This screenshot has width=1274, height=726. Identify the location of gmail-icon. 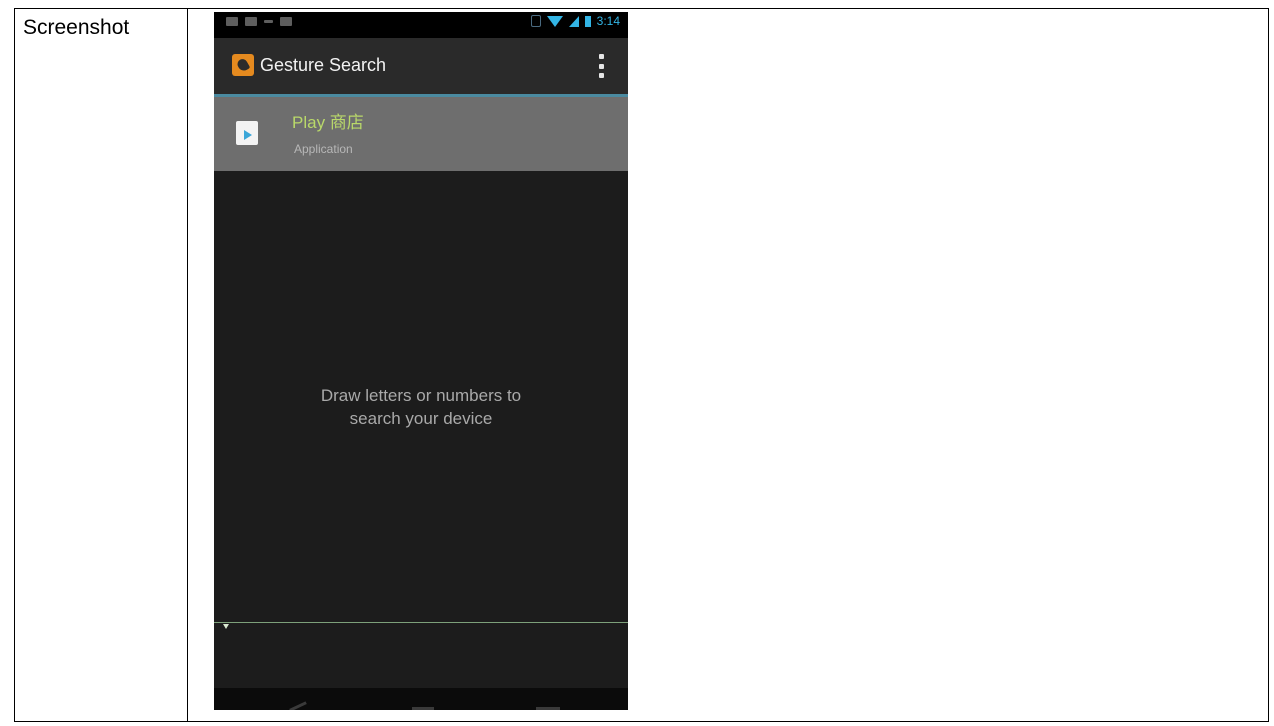
(251, 21).